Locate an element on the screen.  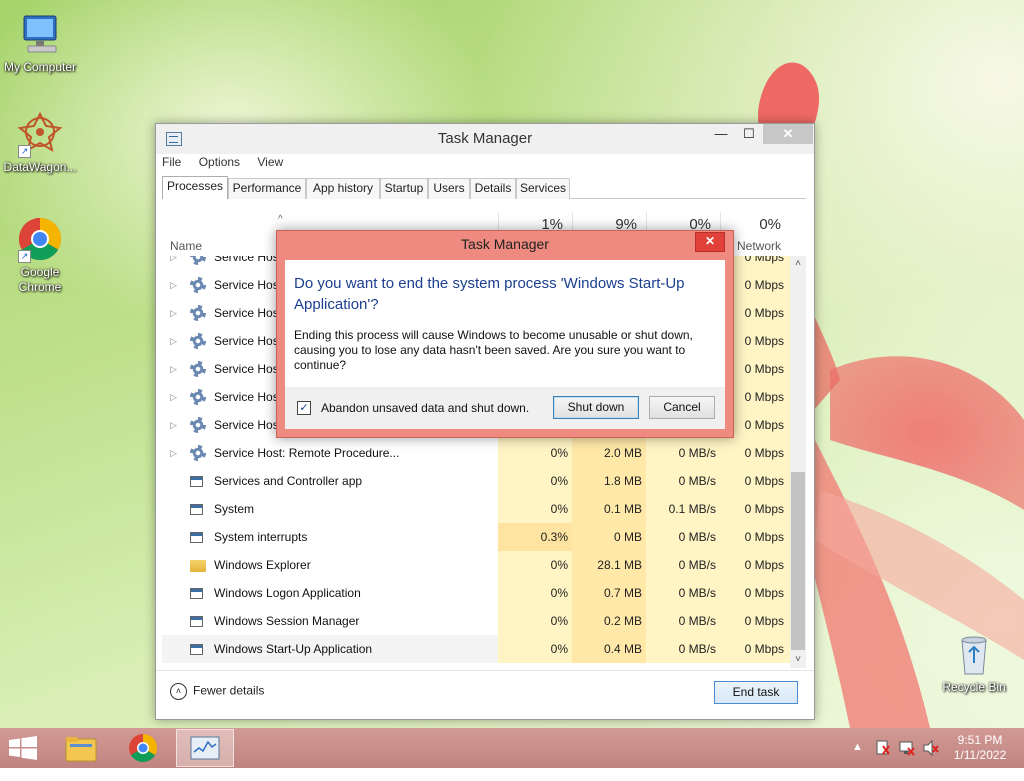
menu-view: View is located at coordinates (270, 162).